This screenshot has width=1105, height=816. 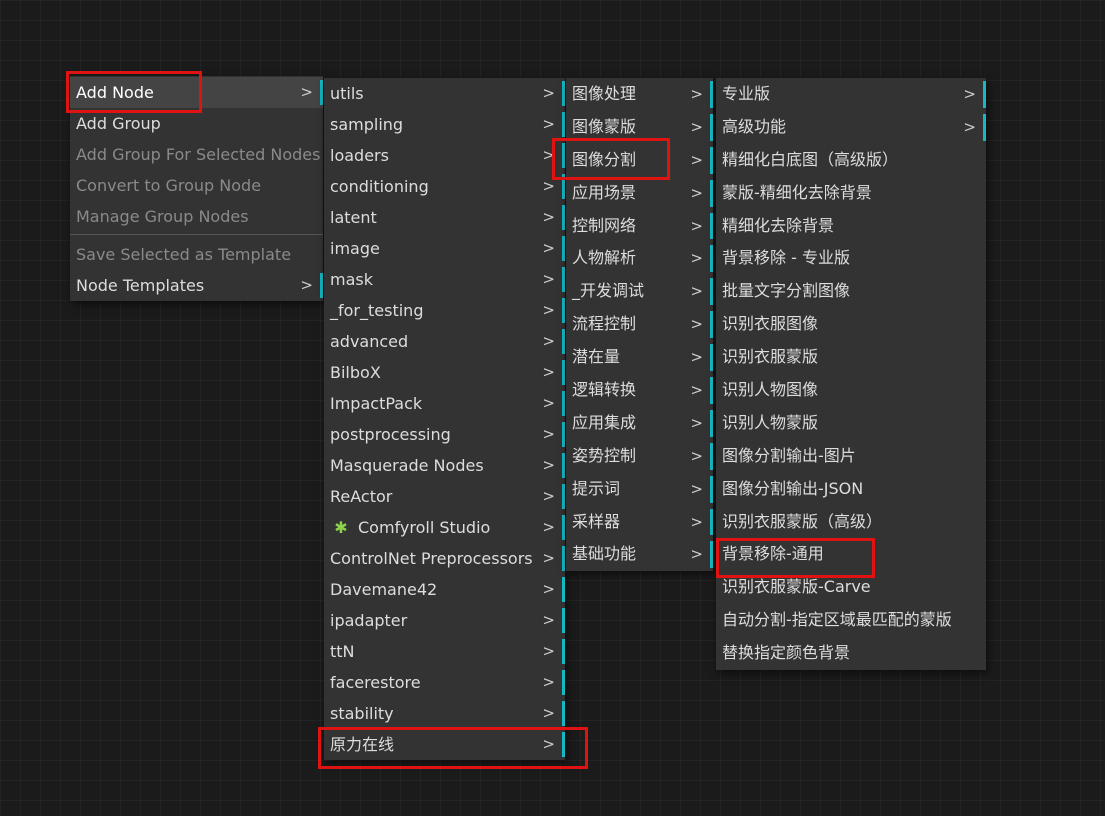 What do you see at coordinates (770, 357) in the screenshot?
I see `menu-item-label: 识别衣服蒙版` at bounding box center [770, 357].